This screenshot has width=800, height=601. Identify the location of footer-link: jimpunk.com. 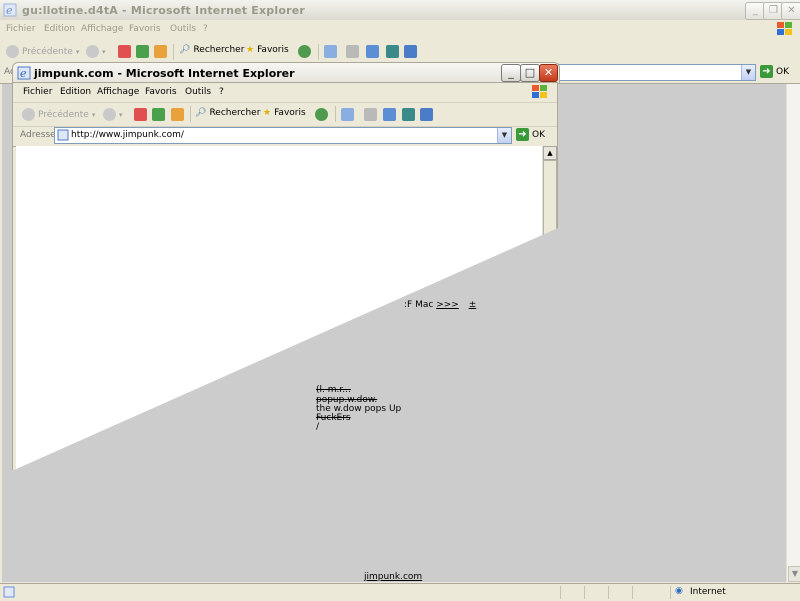
(393, 577).